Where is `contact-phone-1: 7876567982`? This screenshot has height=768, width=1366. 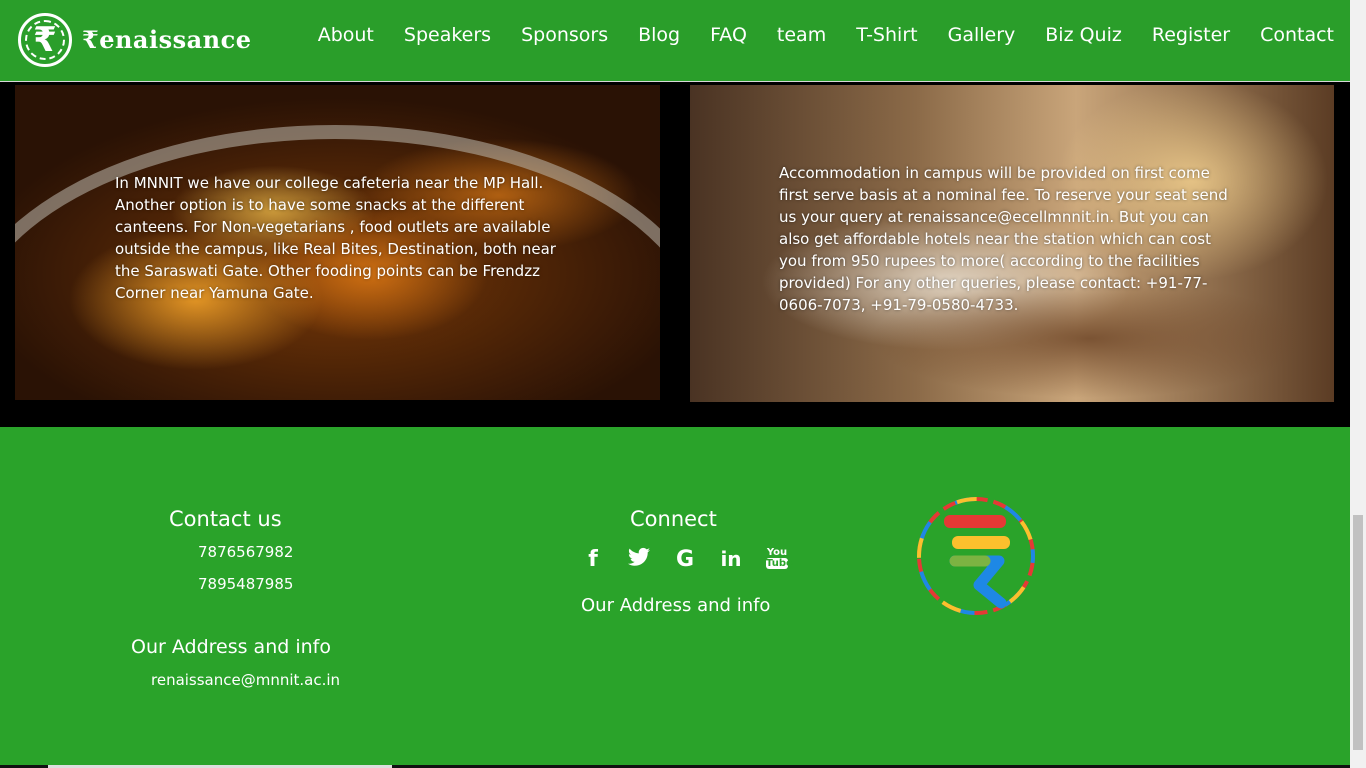
contact-phone-1: 7876567982 is located at coordinates (245, 552).